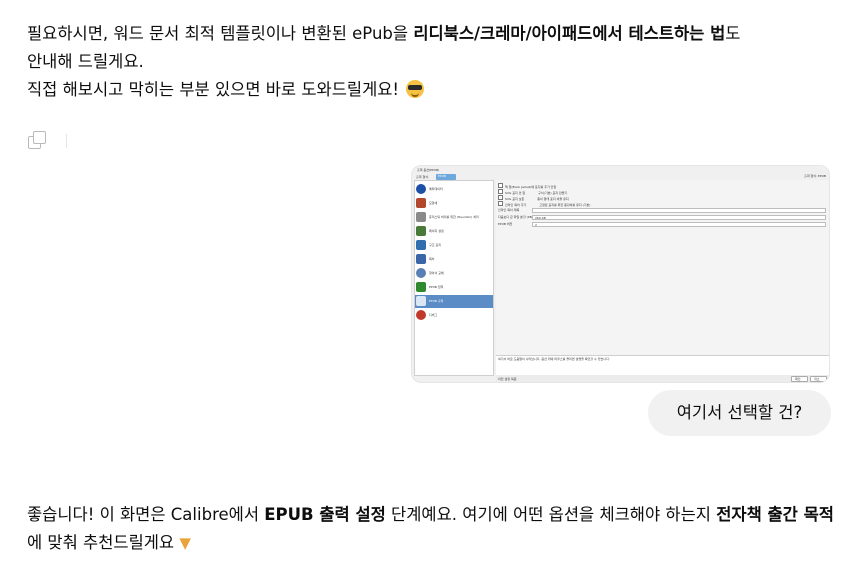  Describe the element at coordinates (679, 210) in the screenshot. I see `shot-field-input` at that location.